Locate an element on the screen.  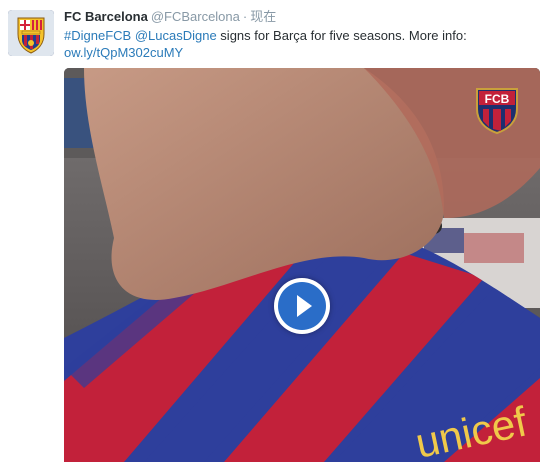
tweet-header: FC Barcelona @FCBarcelona · 现在 is located at coordinates (303, 17).